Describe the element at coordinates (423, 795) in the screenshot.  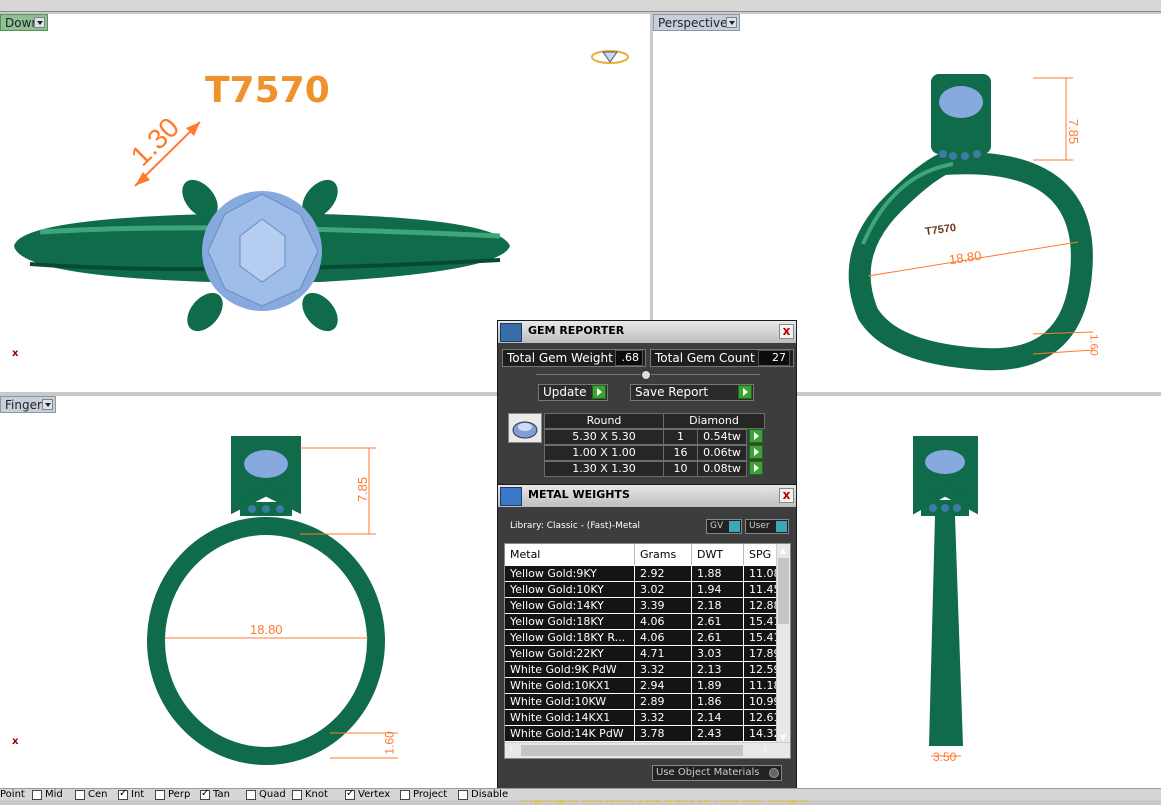
I see `osnap-project: Project` at that location.